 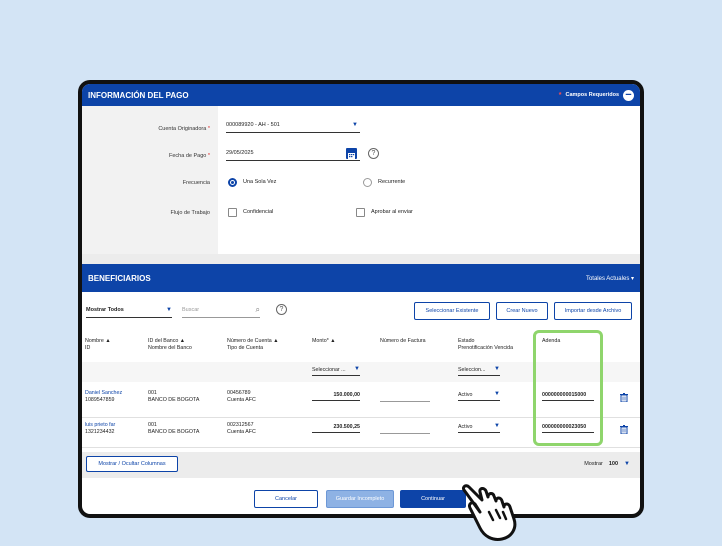 What do you see at coordinates (452, 311) in the screenshot?
I see `select-existing-button: Seleccionar Existente` at bounding box center [452, 311].